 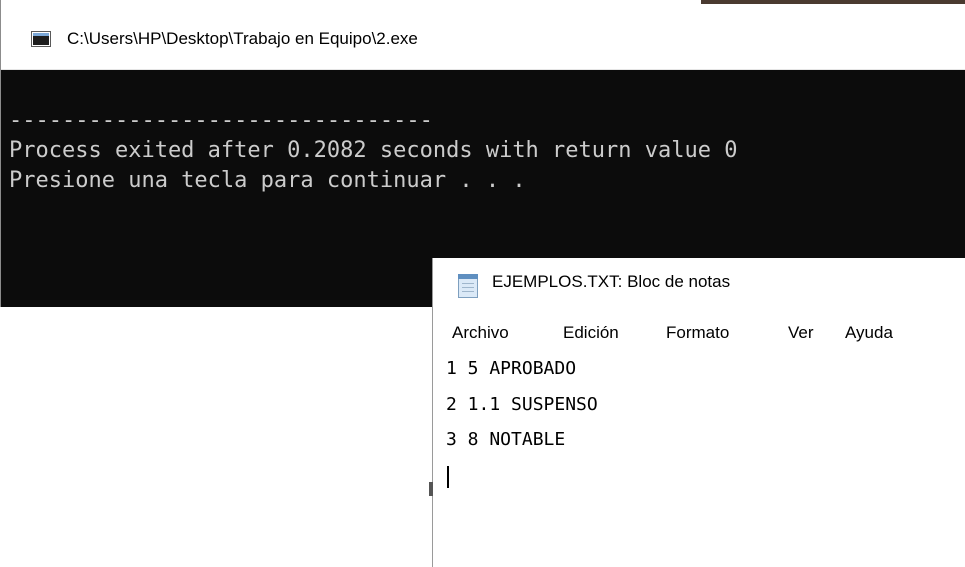 What do you see at coordinates (511, 368) in the screenshot?
I see `text-line-1: 1 5 APROBADO` at bounding box center [511, 368].